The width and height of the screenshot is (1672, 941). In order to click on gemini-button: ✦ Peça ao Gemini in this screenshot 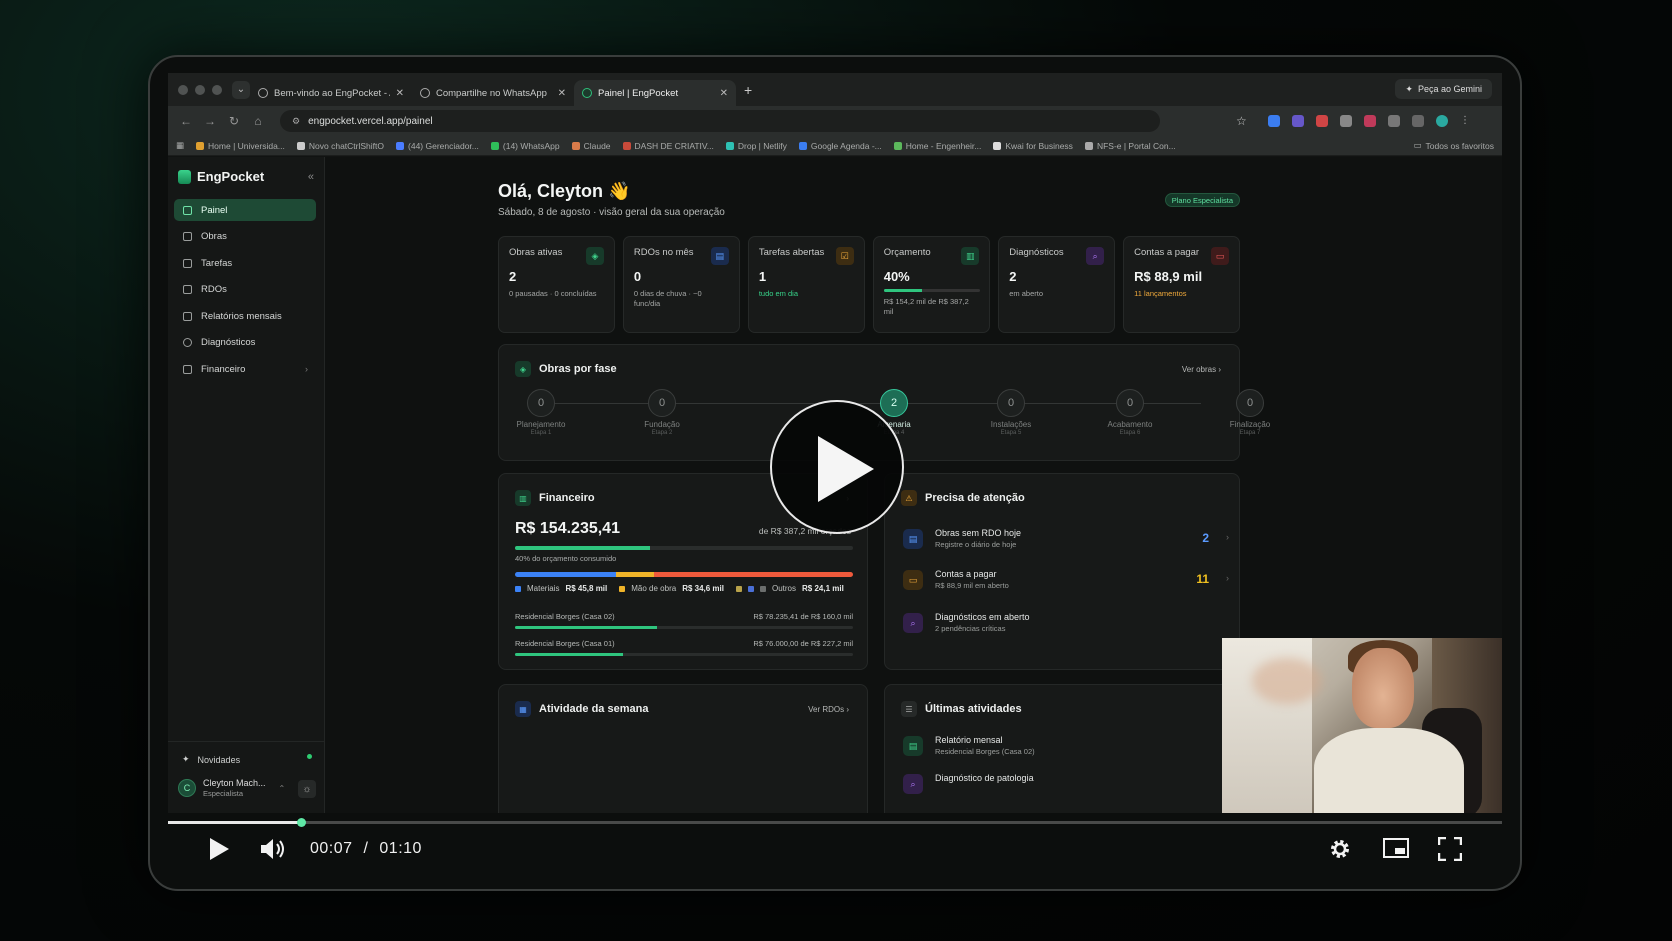, I will do `click(1443, 89)`.